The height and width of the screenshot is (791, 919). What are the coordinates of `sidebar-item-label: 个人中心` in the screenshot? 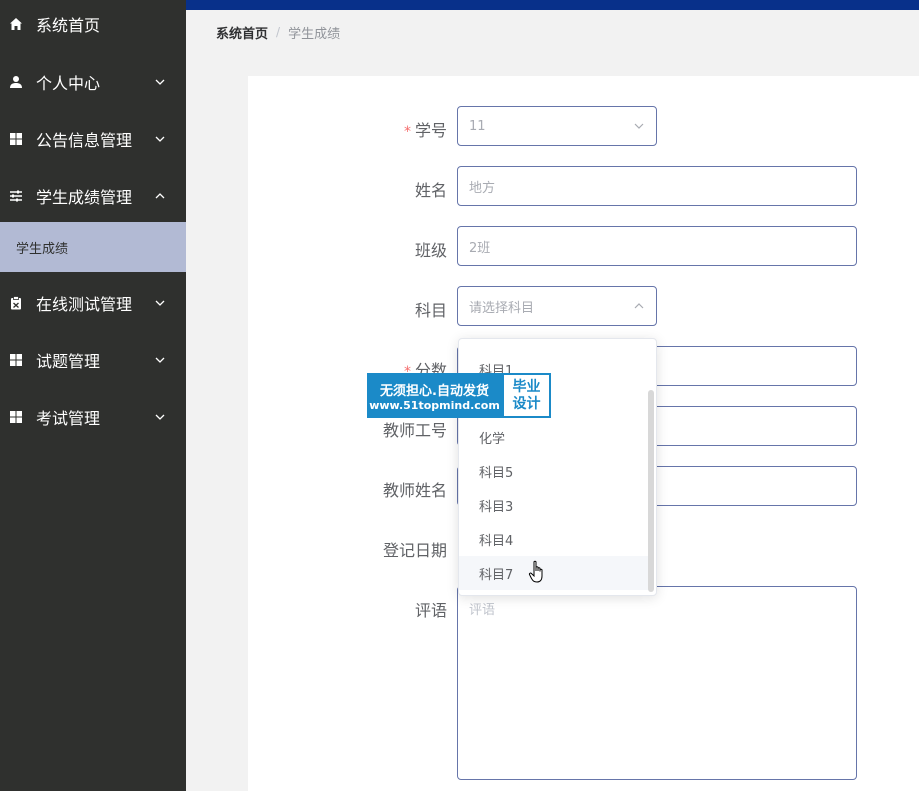 It's located at (68, 83).